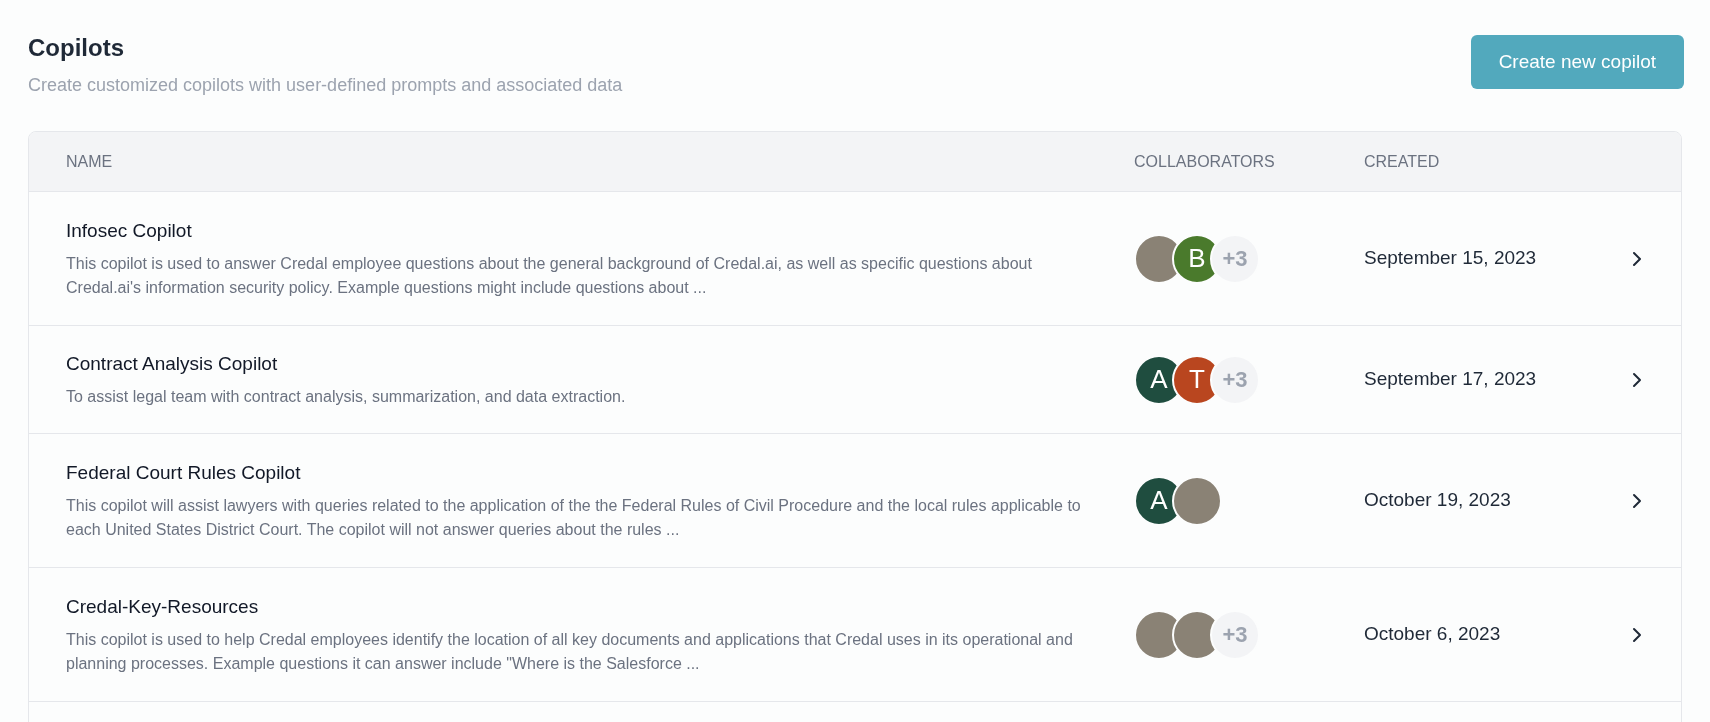 Image resolution: width=1710 pixels, height=722 pixels. What do you see at coordinates (325, 85) in the screenshot?
I see `page-subtitle: Create customized copilots with user-defined prompts and associated data` at bounding box center [325, 85].